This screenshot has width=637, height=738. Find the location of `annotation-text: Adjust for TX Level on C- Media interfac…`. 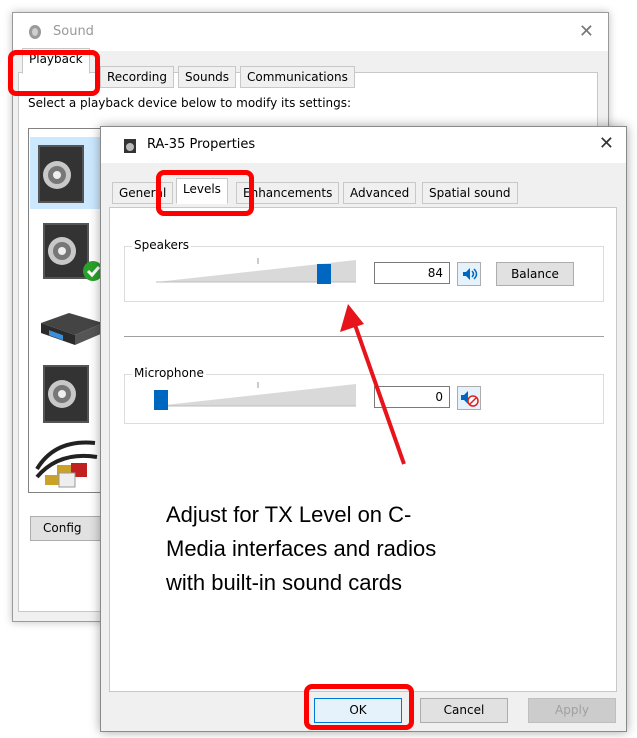

annotation-text: Adjust for TX Level on C- Media interfac… is located at coordinates (346, 549).